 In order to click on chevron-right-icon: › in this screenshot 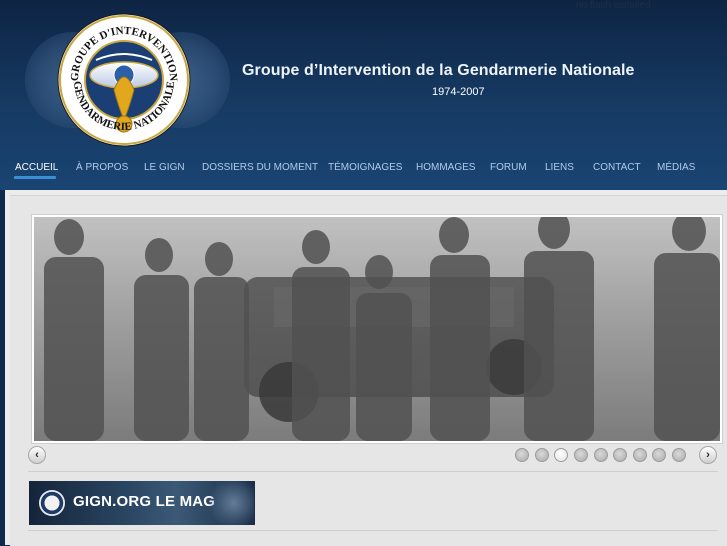, I will do `click(708, 455)`.